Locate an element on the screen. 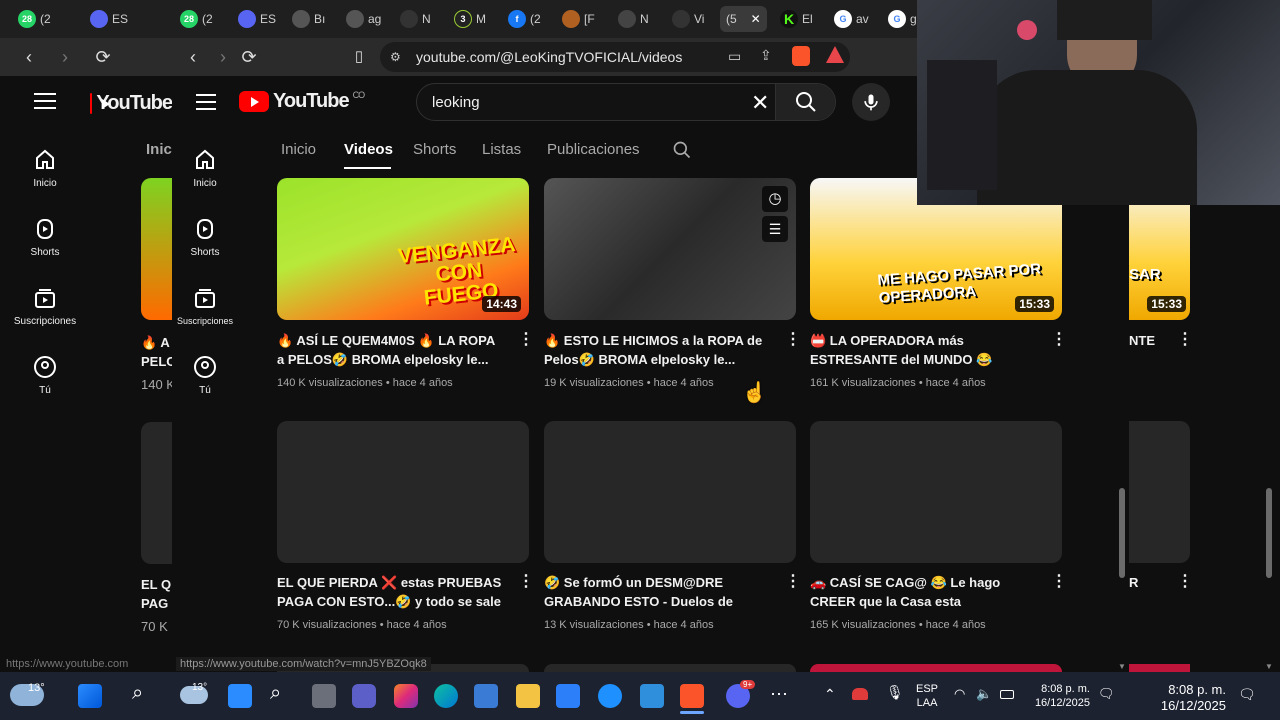  tab-inicio: Inicio is located at coordinates (298, 149).